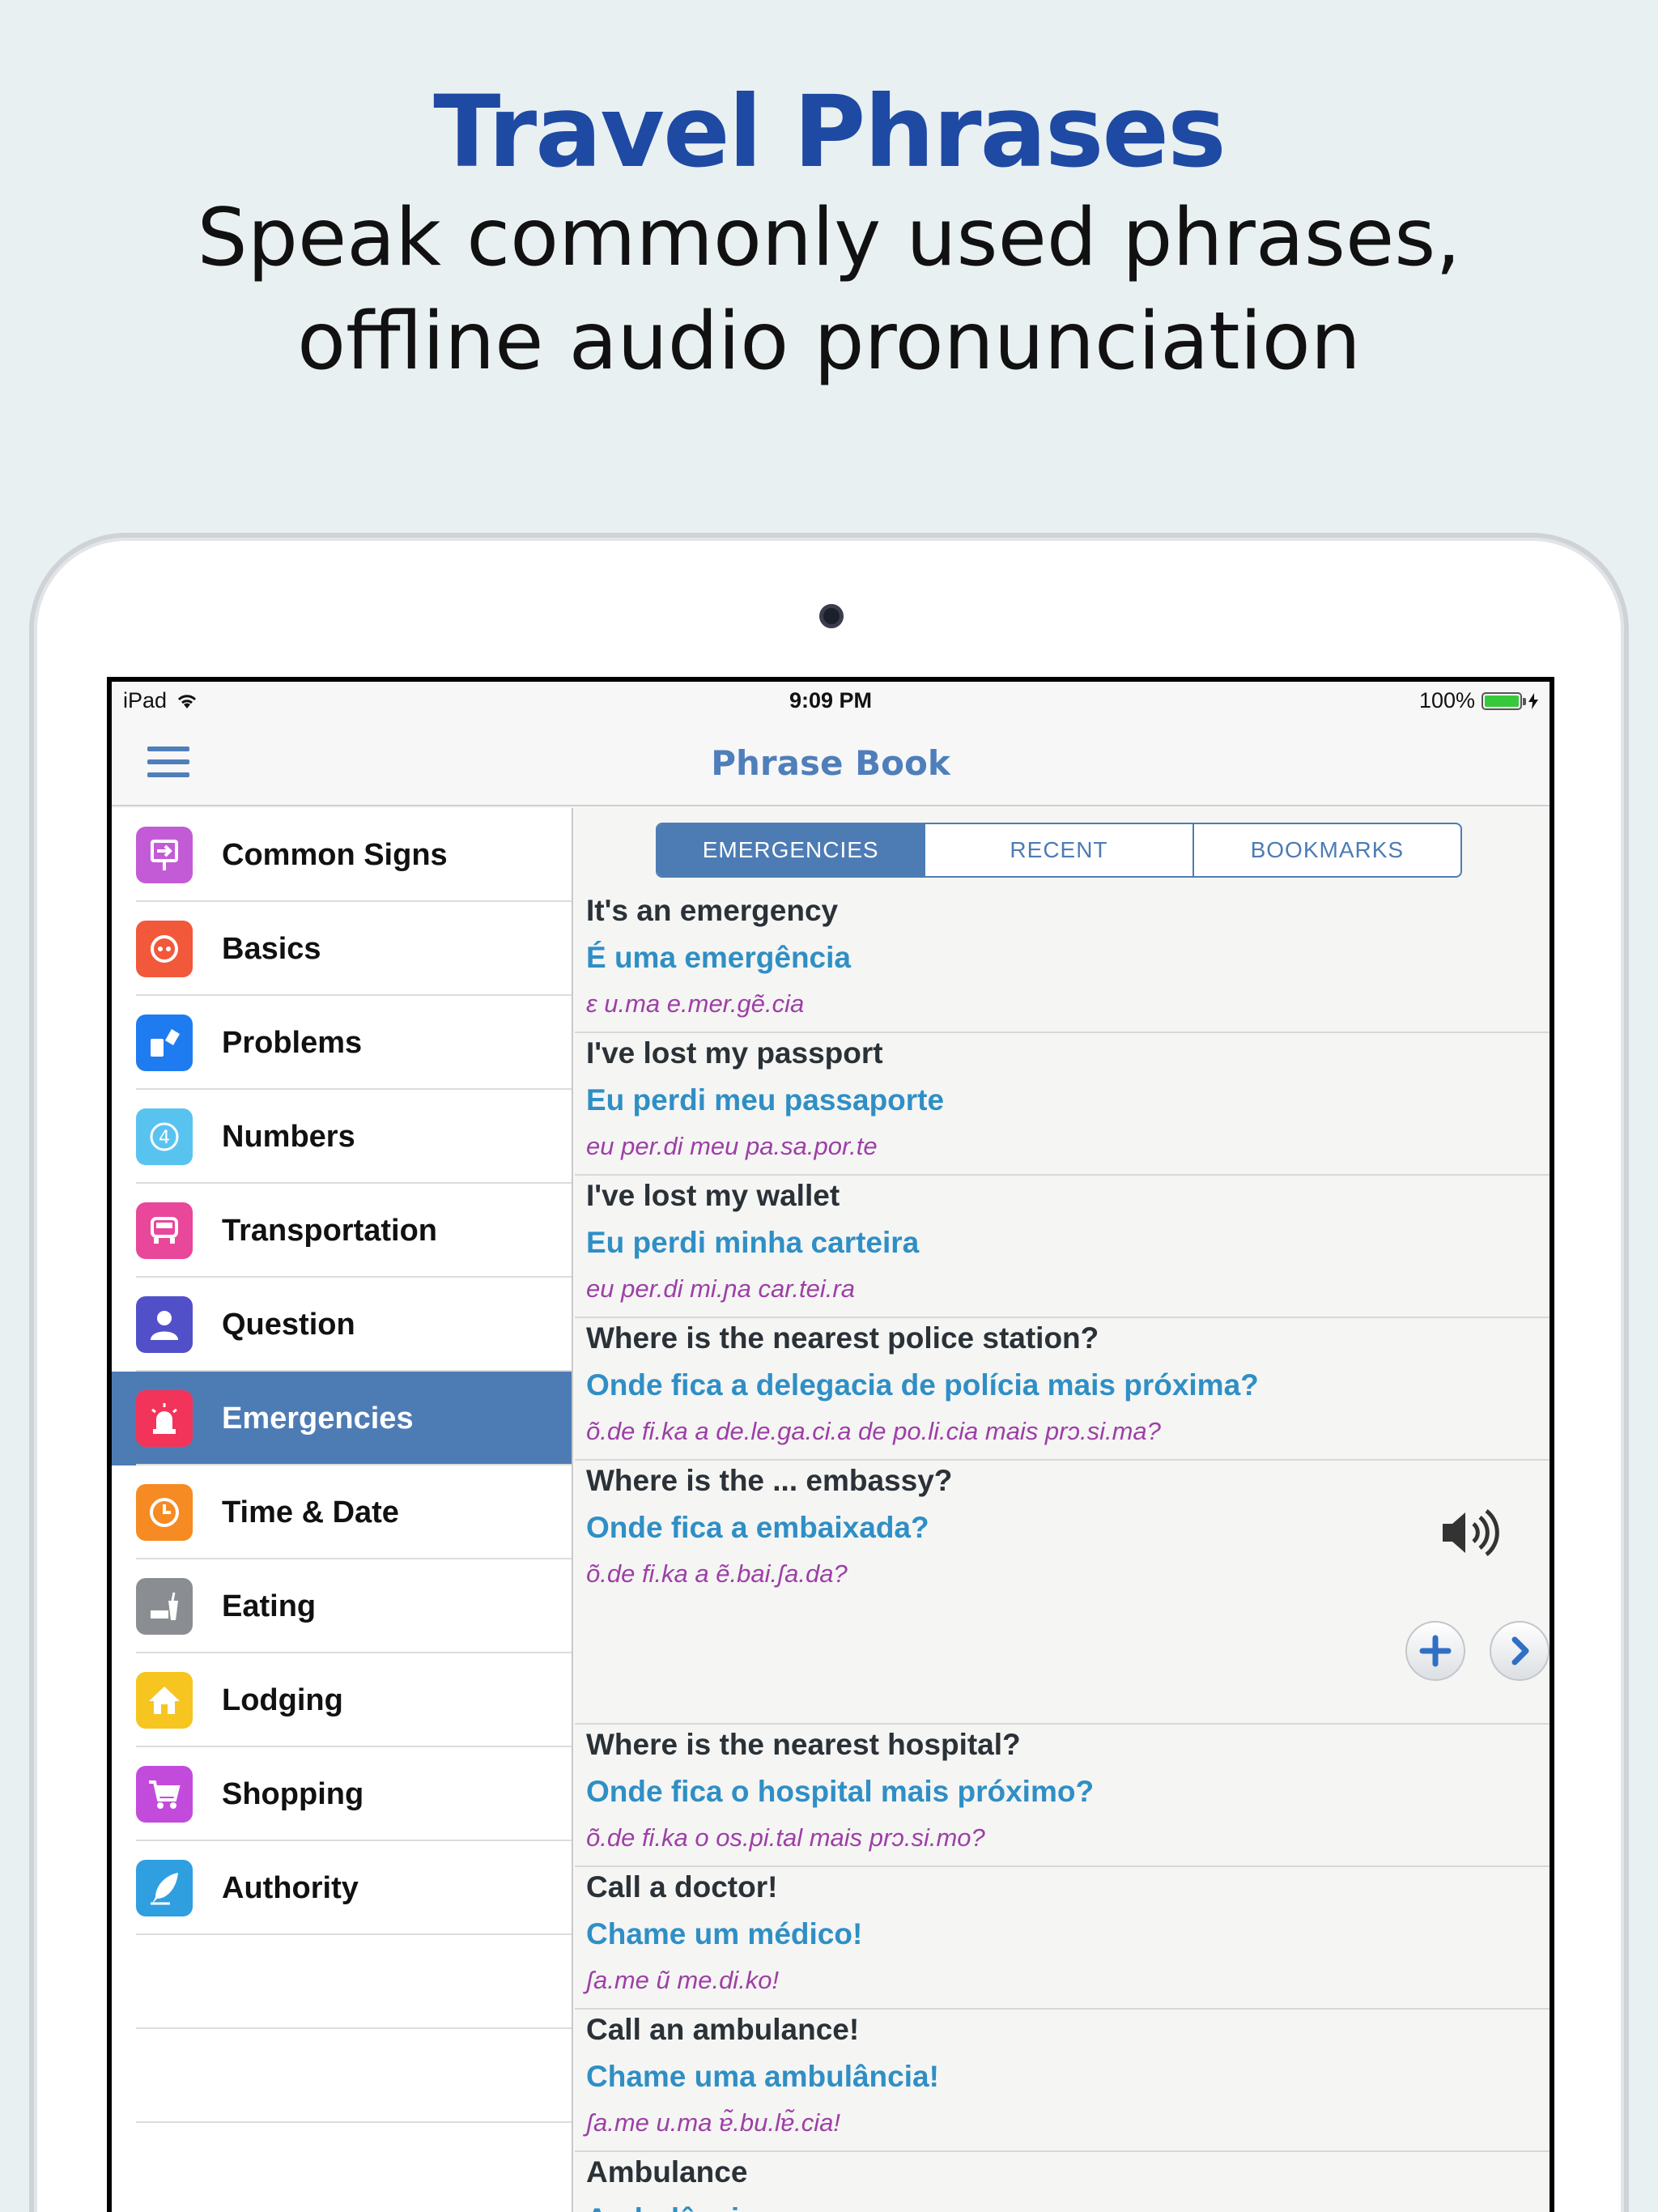 The height and width of the screenshot is (2212, 1658). I want to click on status-bar: iPad 9:09 PM 100%, so click(831, 699).